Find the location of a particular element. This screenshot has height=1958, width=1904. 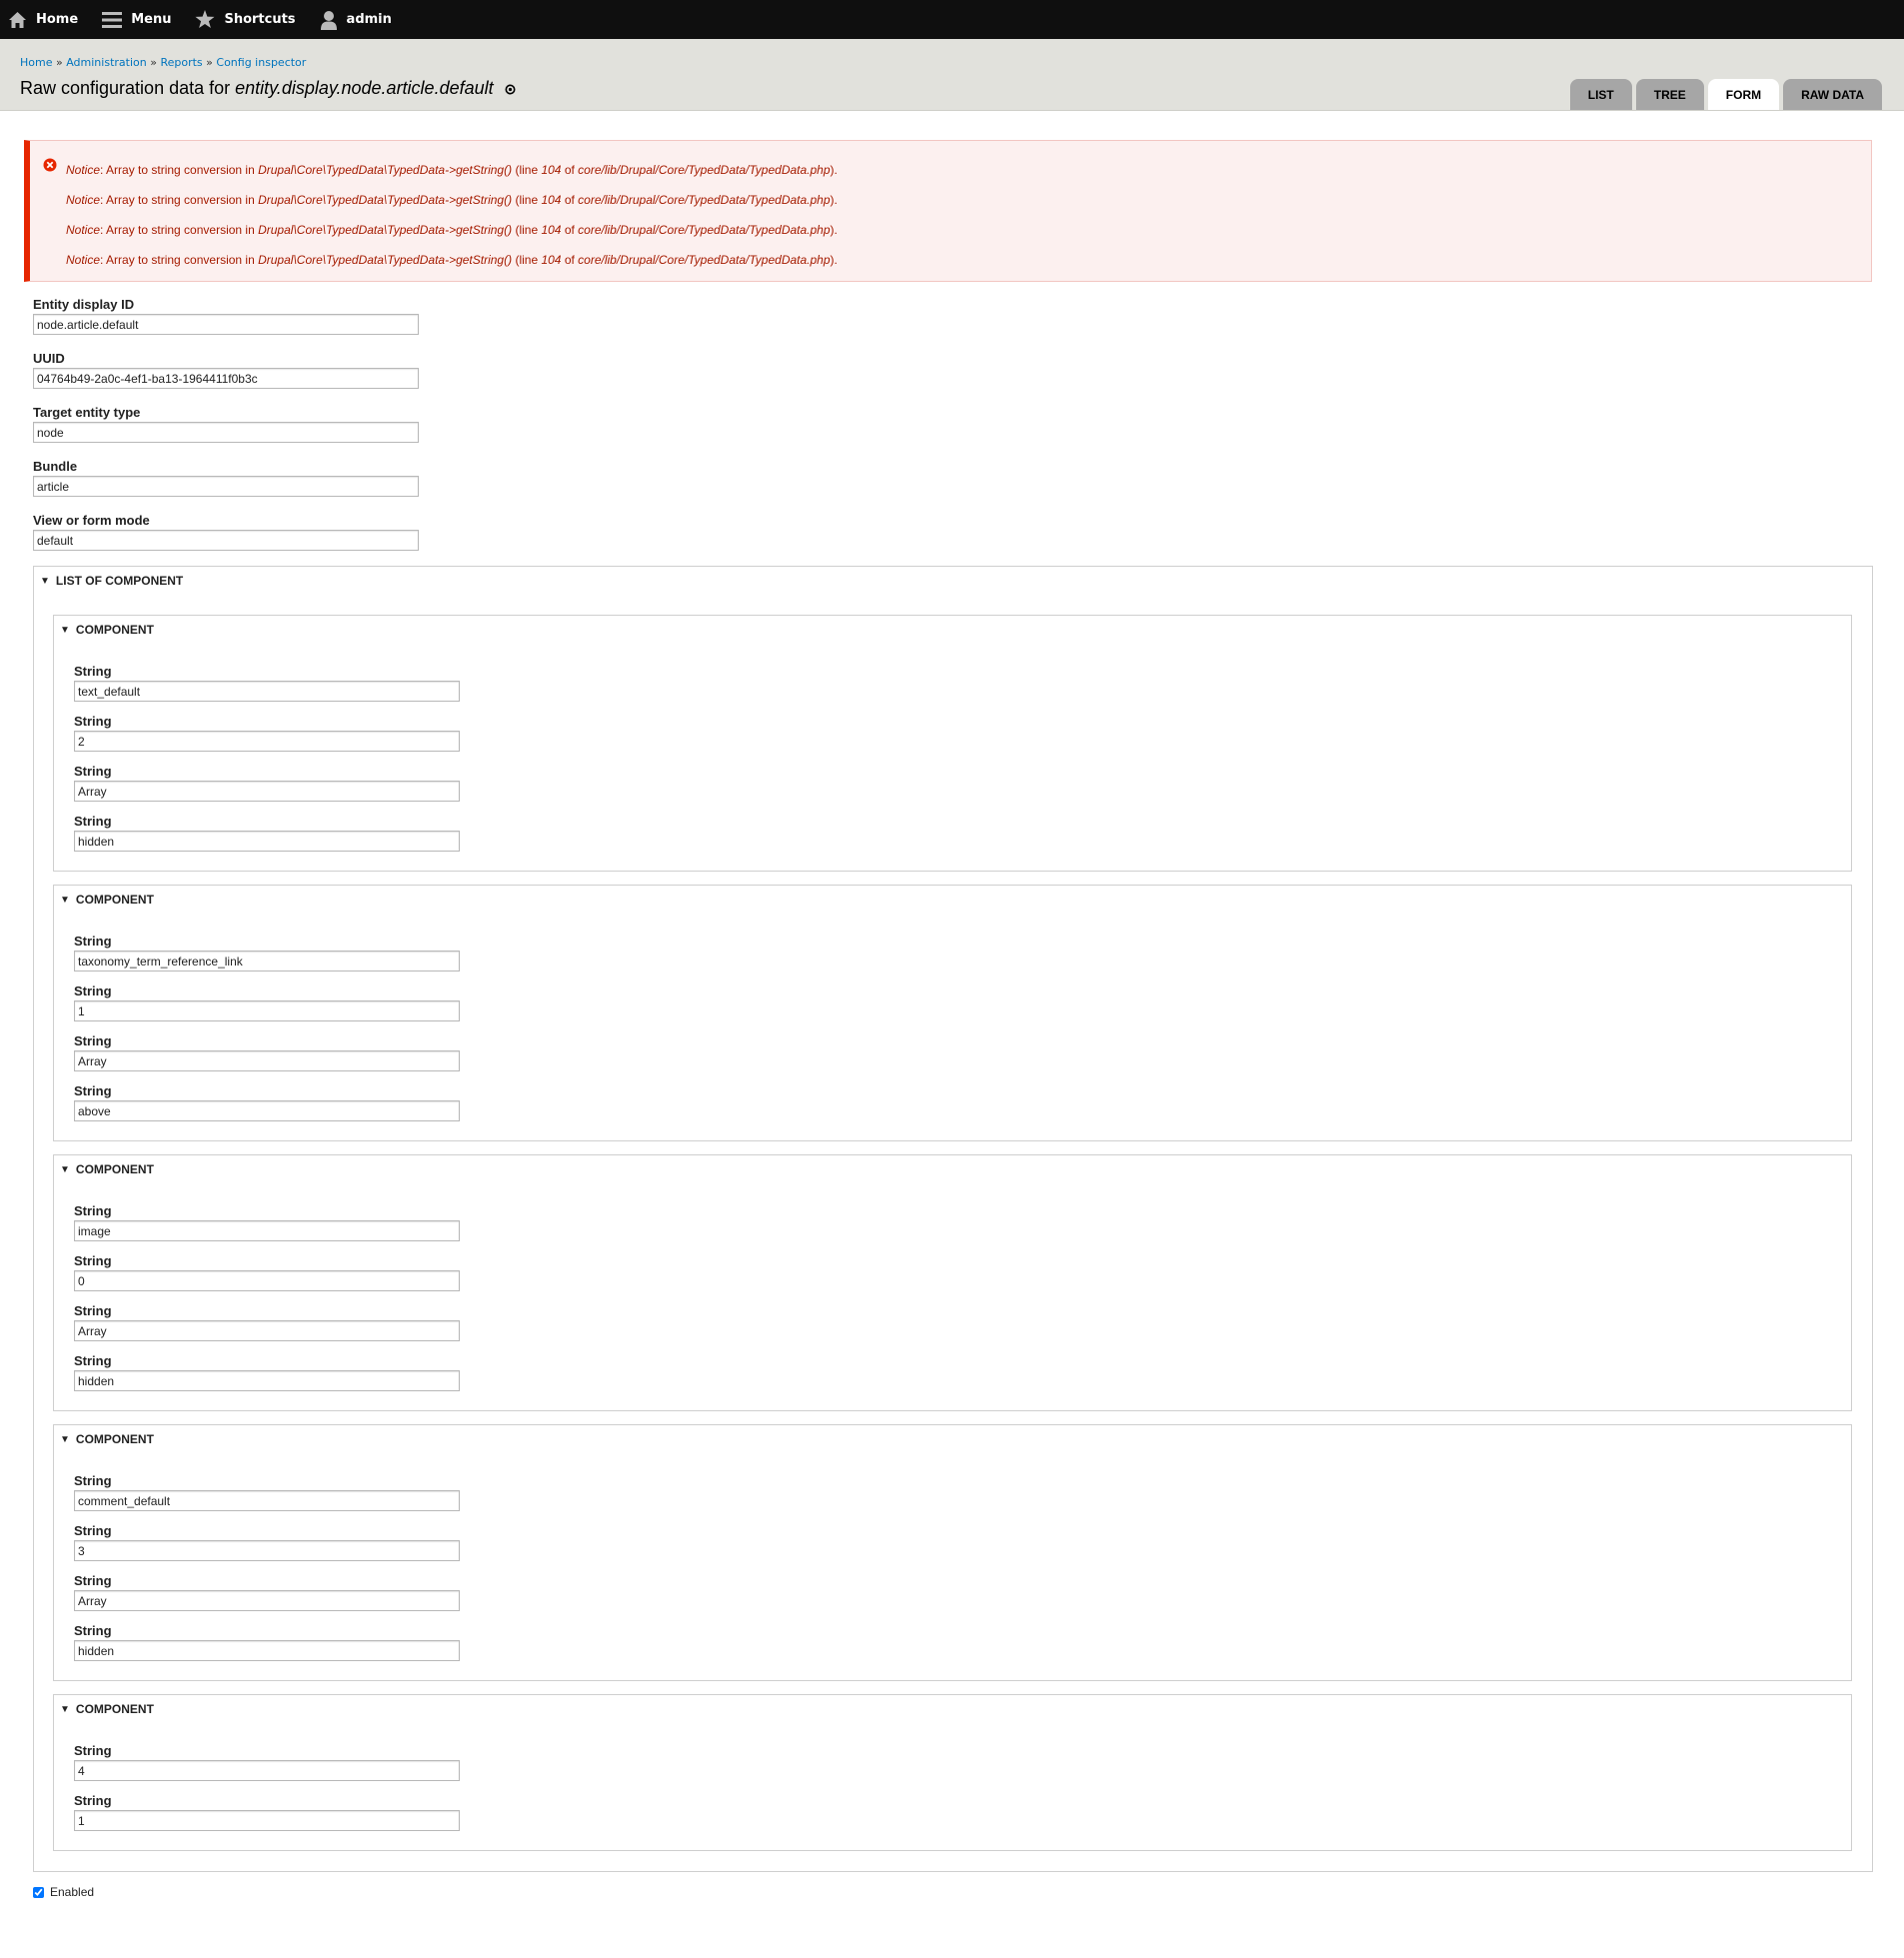

shortcut-add-icon is located at coordinates (510, 90).